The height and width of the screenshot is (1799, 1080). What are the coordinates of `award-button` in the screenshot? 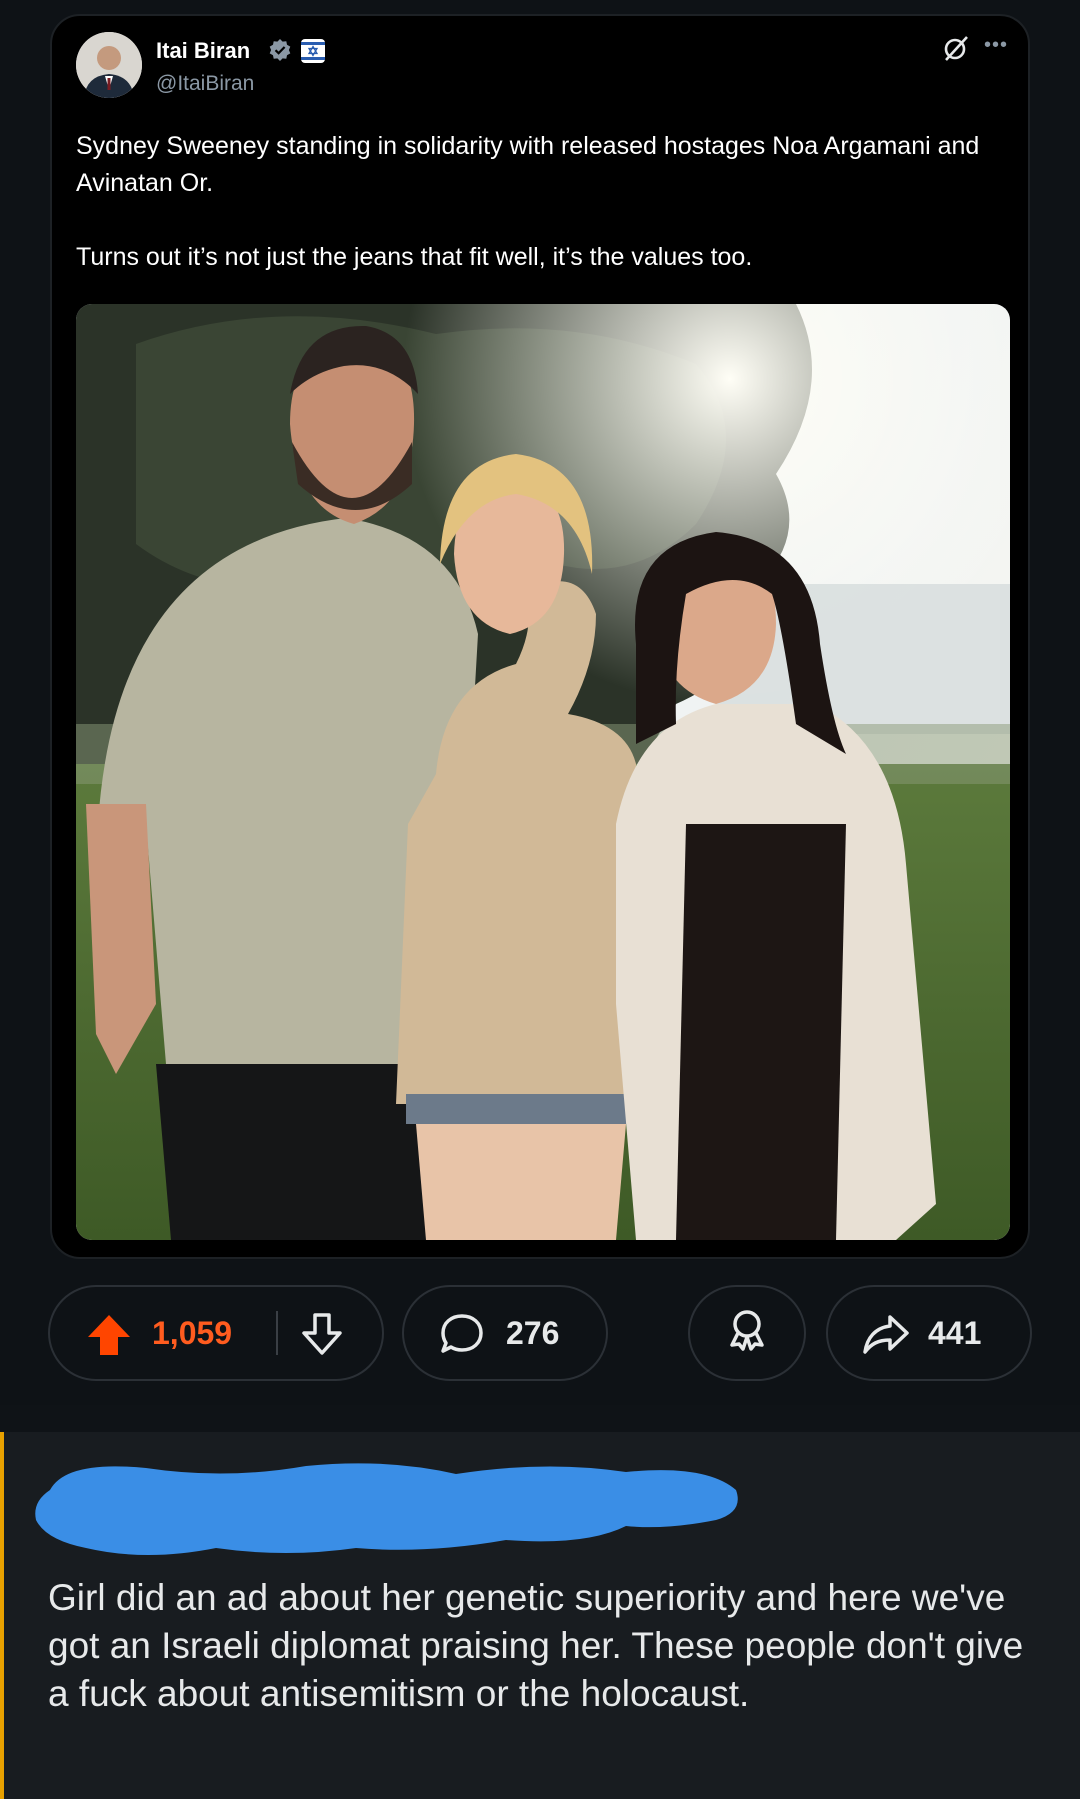 It's located at (747, 1333).